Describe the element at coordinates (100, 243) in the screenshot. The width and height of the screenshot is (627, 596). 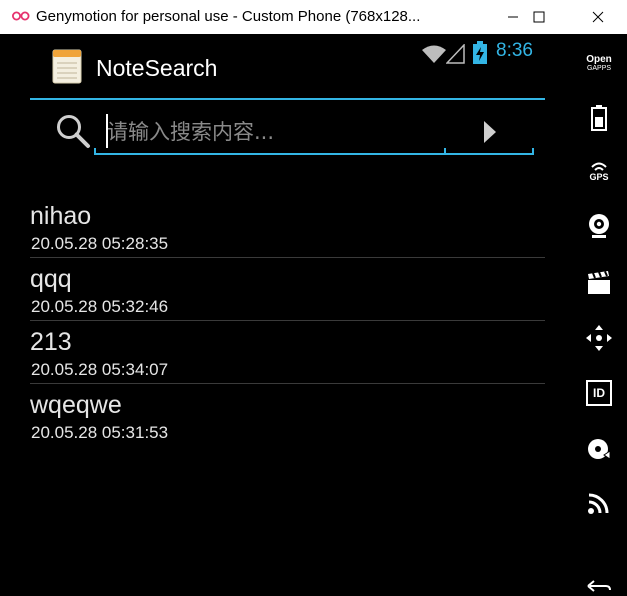
I see `note-date: 20.05.28 05:28:35` at that location.